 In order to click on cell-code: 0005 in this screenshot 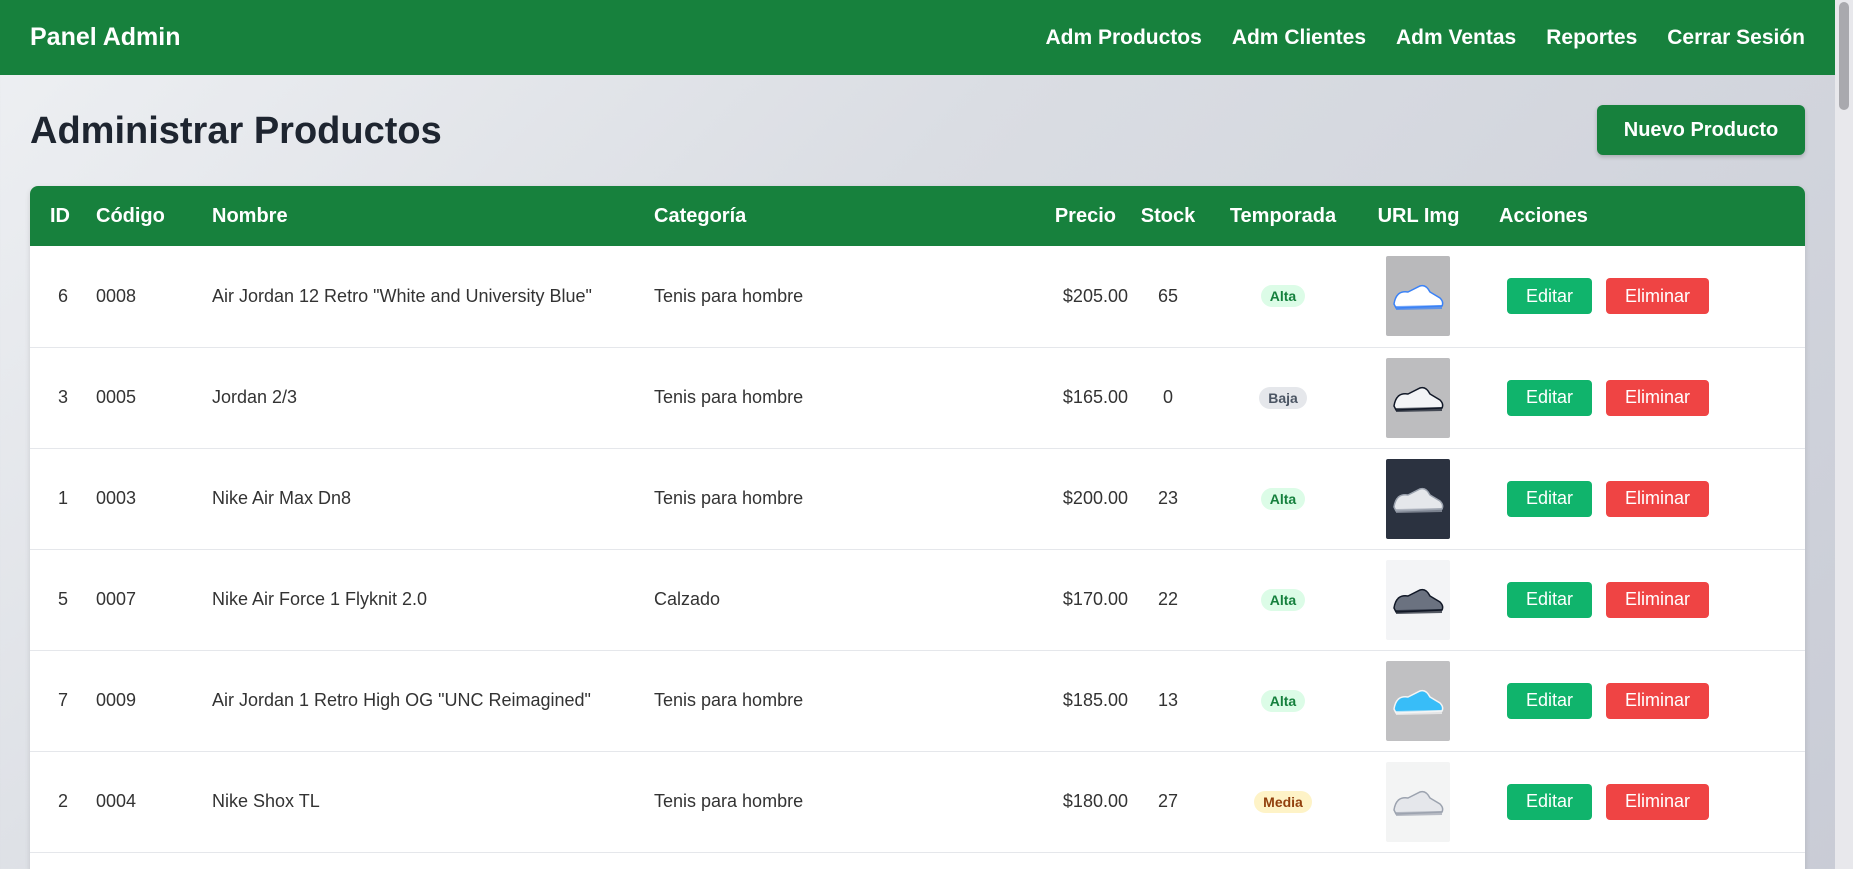, I will do `click(116, 397)`.